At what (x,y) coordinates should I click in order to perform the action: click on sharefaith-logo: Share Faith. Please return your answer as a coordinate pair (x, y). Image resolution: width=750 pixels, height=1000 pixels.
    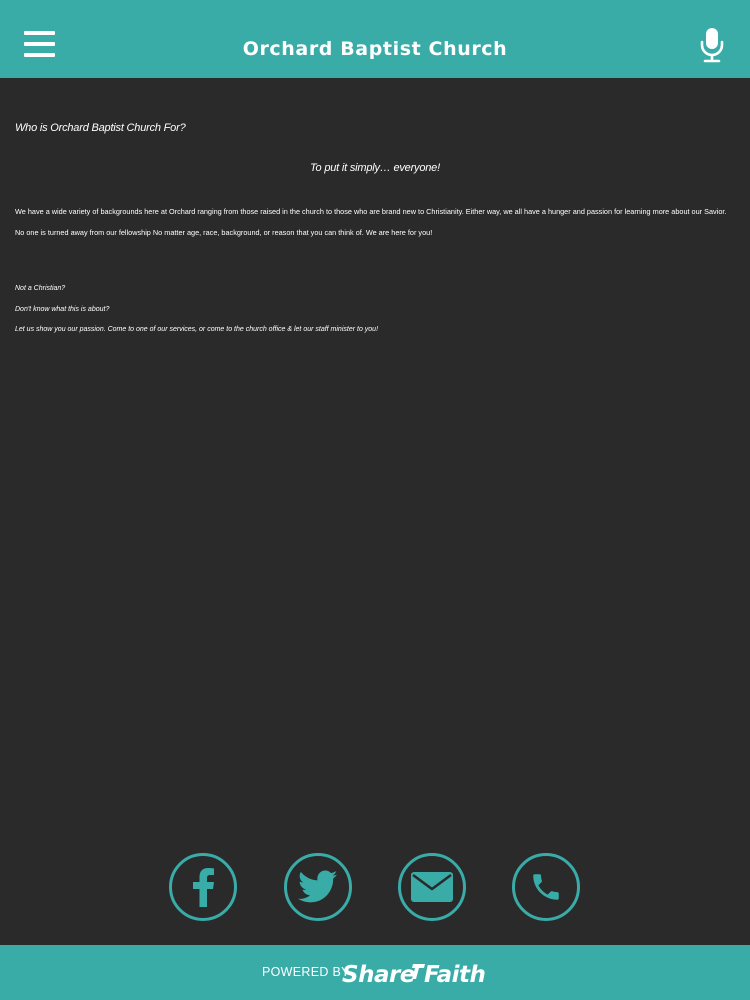
    Looking at the image, I should click on (415, 972).